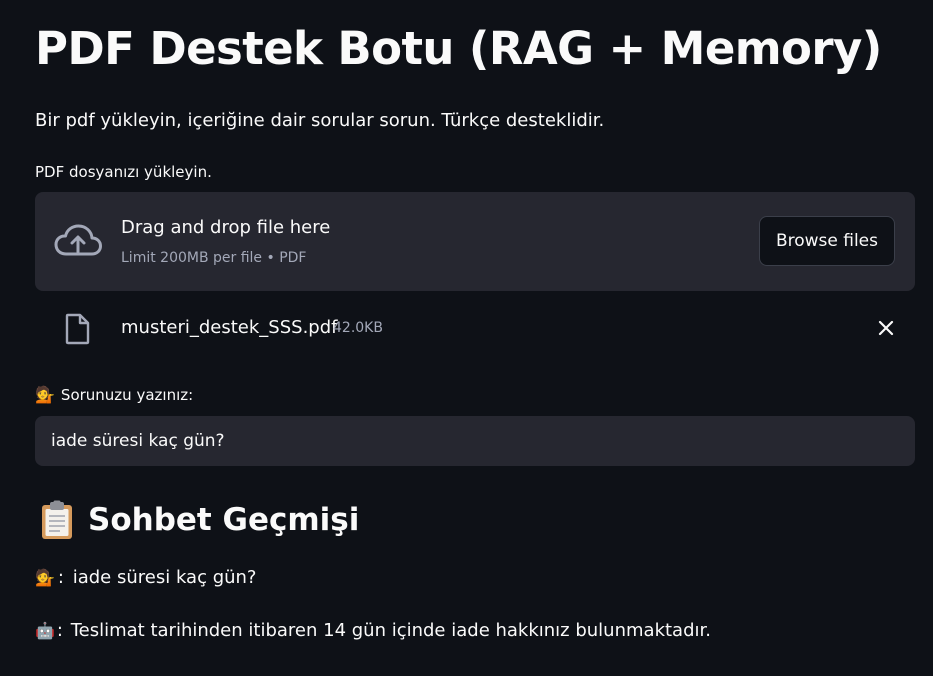 This screenshot has width=933, height=676. I want to click on chat-message-user: 💁 : iade süresi kaç gün?, so click(146, 577).